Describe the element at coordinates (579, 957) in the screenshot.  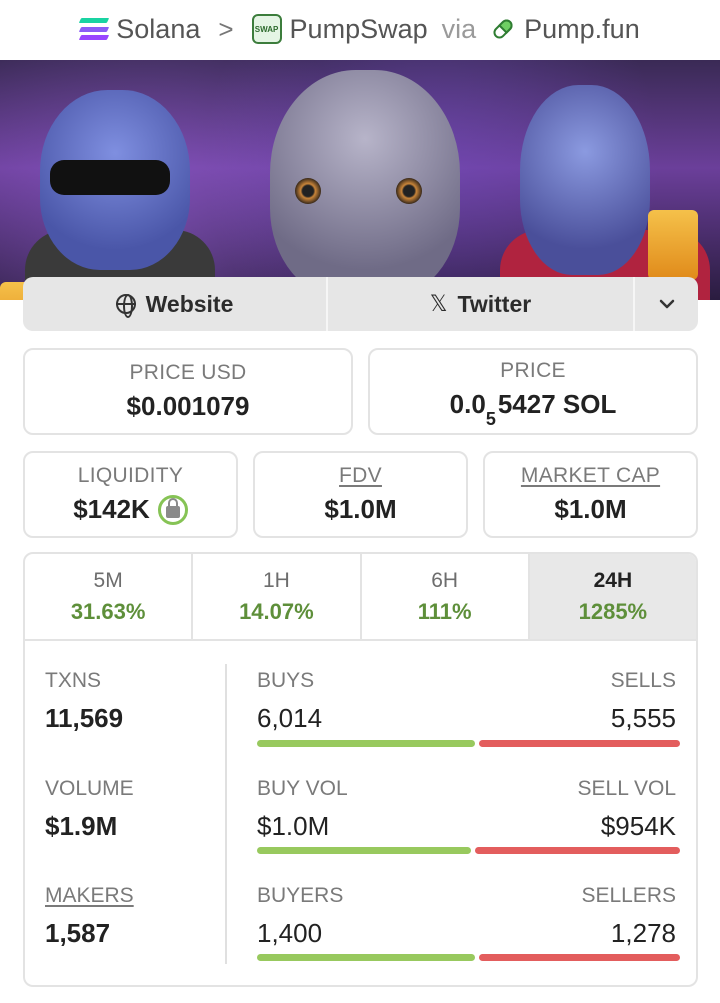
I see `sellers-bar` at that location.